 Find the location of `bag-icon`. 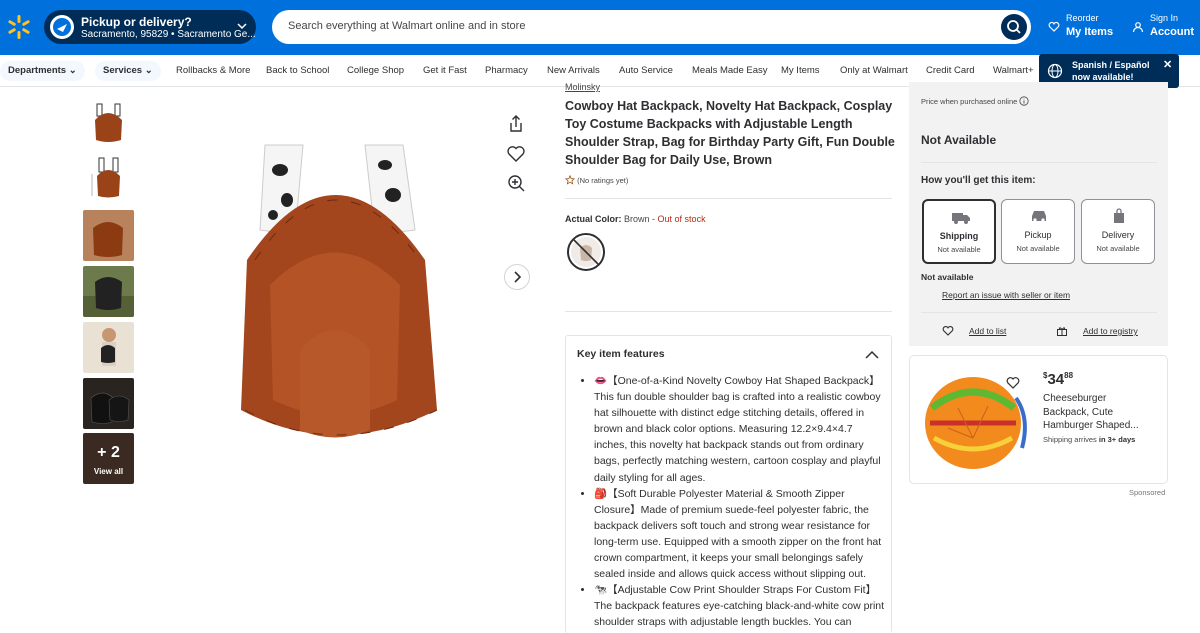

bag-icon is located at coordinates (1119, 215).